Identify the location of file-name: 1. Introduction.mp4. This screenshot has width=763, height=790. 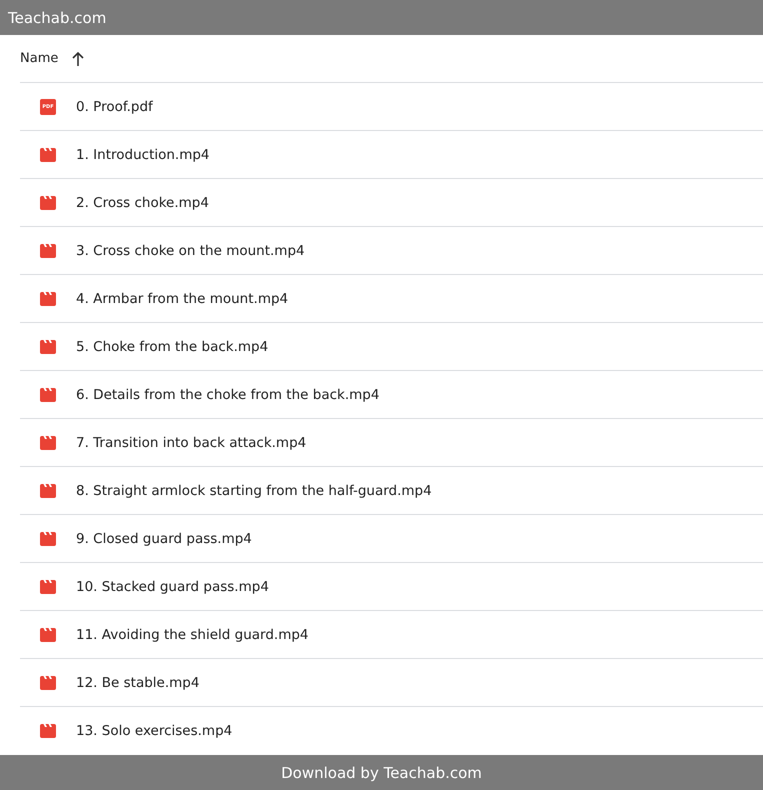
(143, 154).